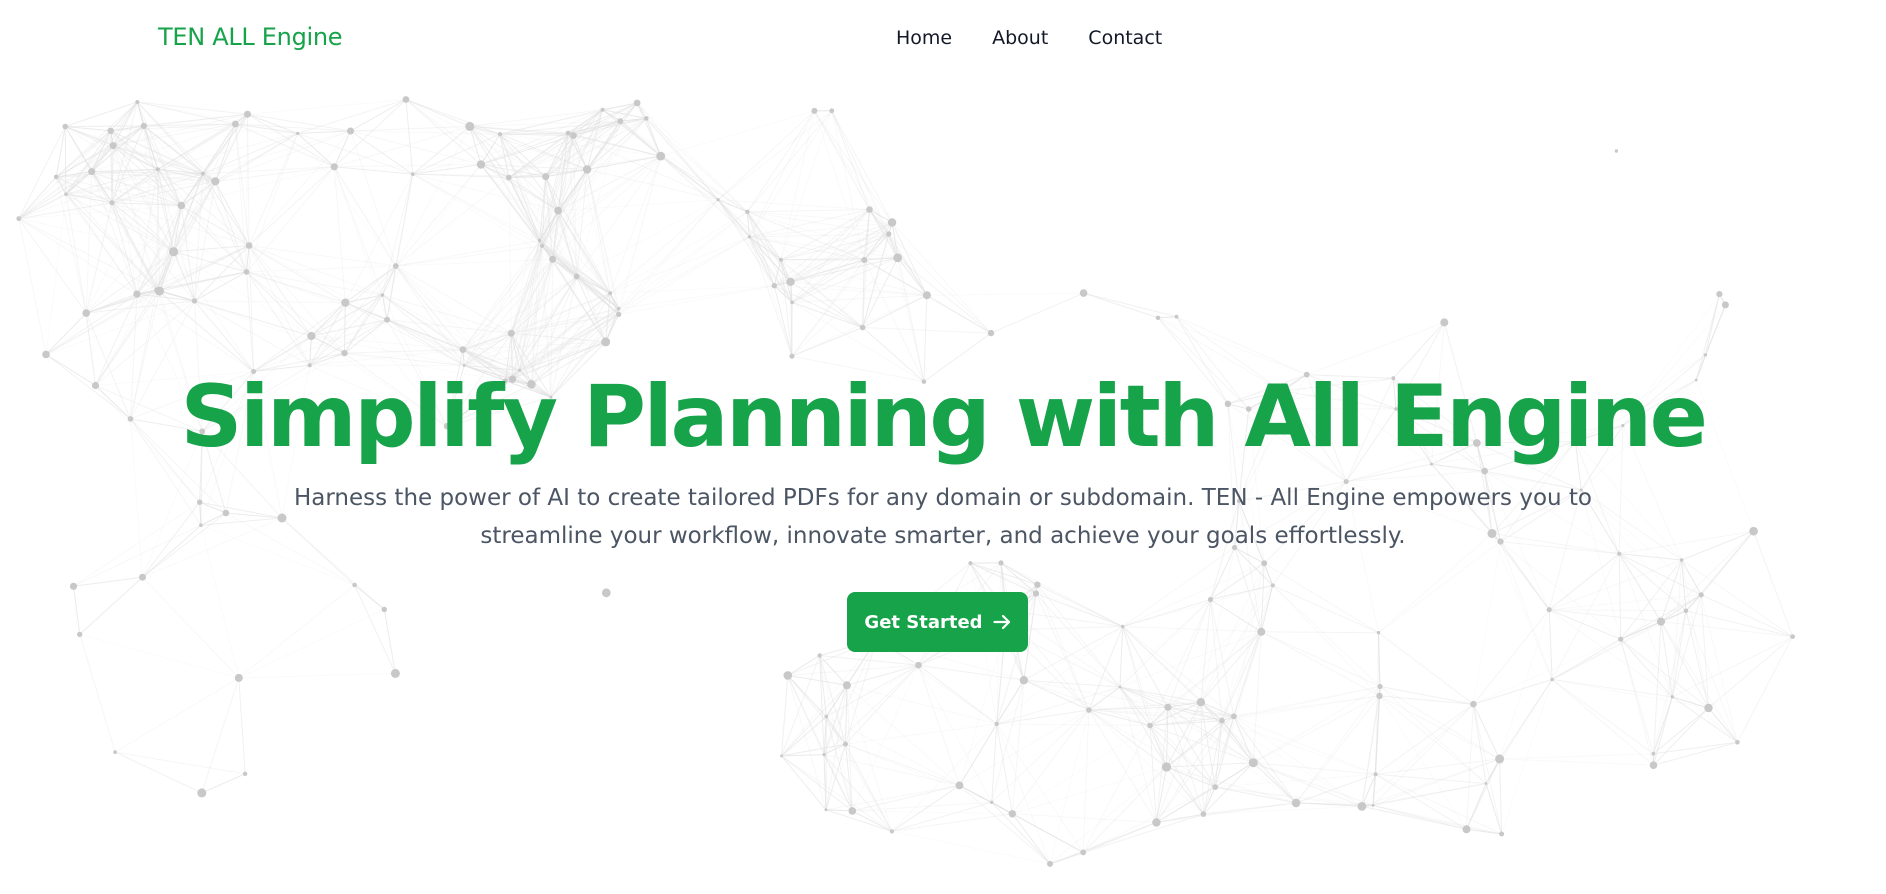  Describe the element at coordinates (1125, 38) in the screenshot. I see `nav-link-contact: Contact` at that location.